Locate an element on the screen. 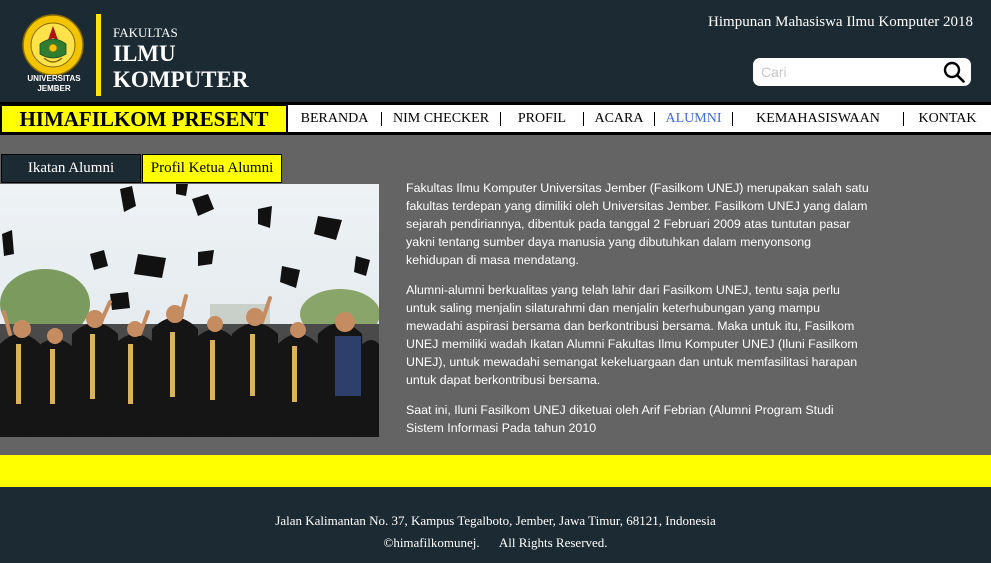  logo-caption: UNIVERSITAS JEMBER is located at coordinates (54, 84).